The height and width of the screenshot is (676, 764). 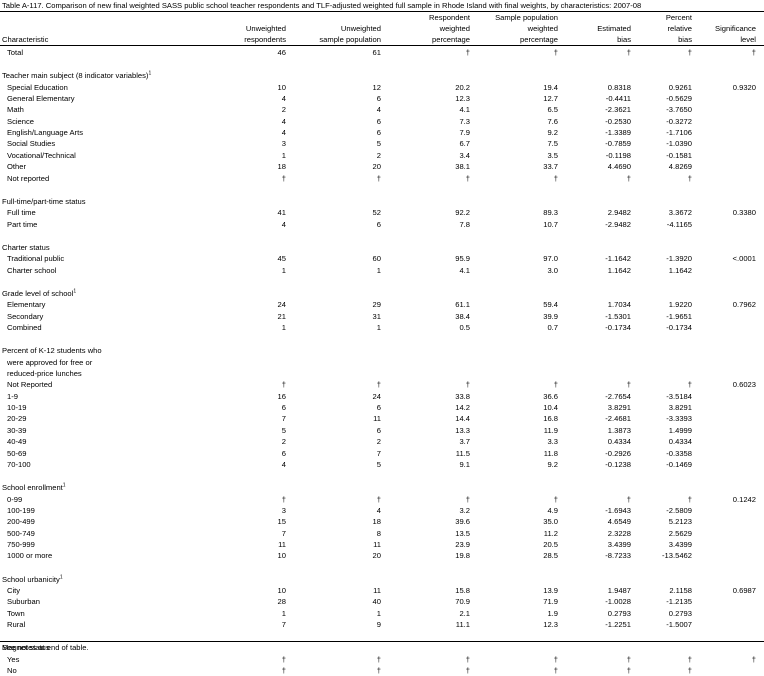 I want to click on cell-prb: -1.2135, so click(x=679, y=602).